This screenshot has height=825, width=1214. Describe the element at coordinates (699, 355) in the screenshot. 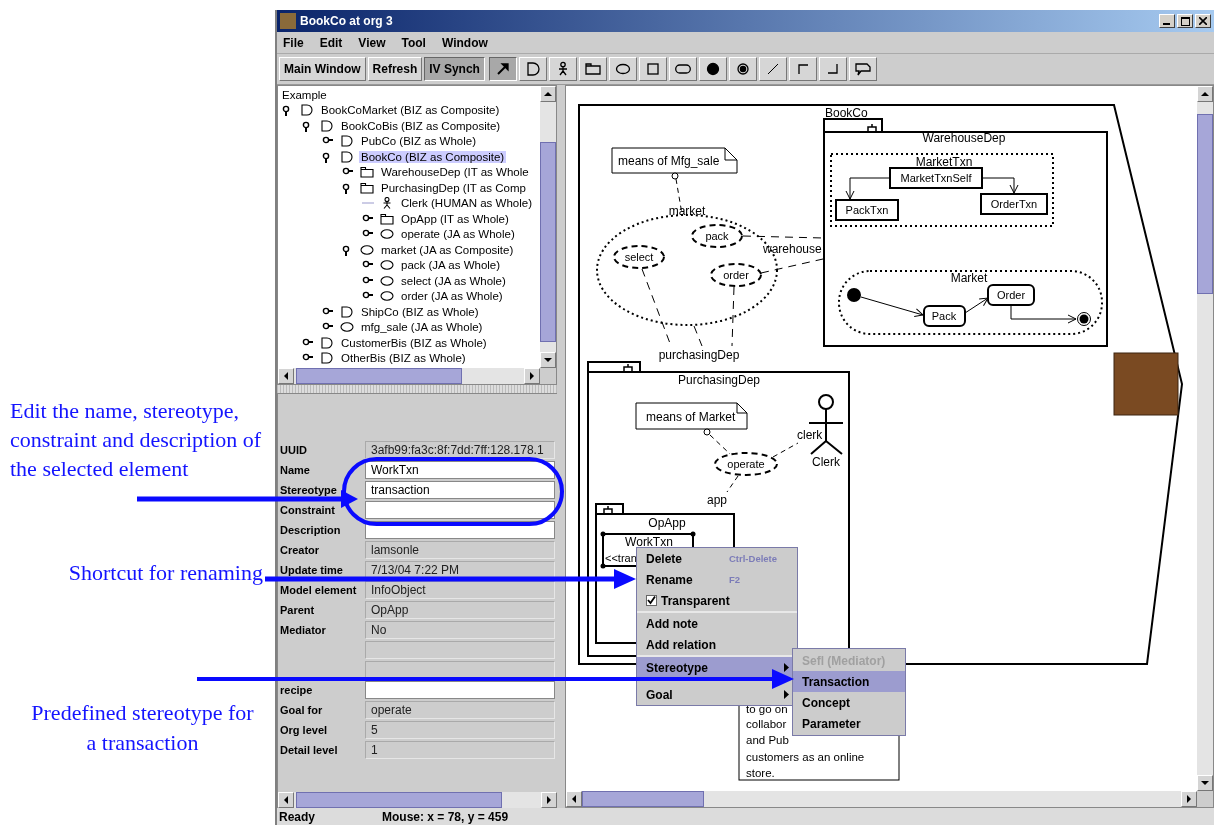

I see `role-label: purchasingDep` at that location.